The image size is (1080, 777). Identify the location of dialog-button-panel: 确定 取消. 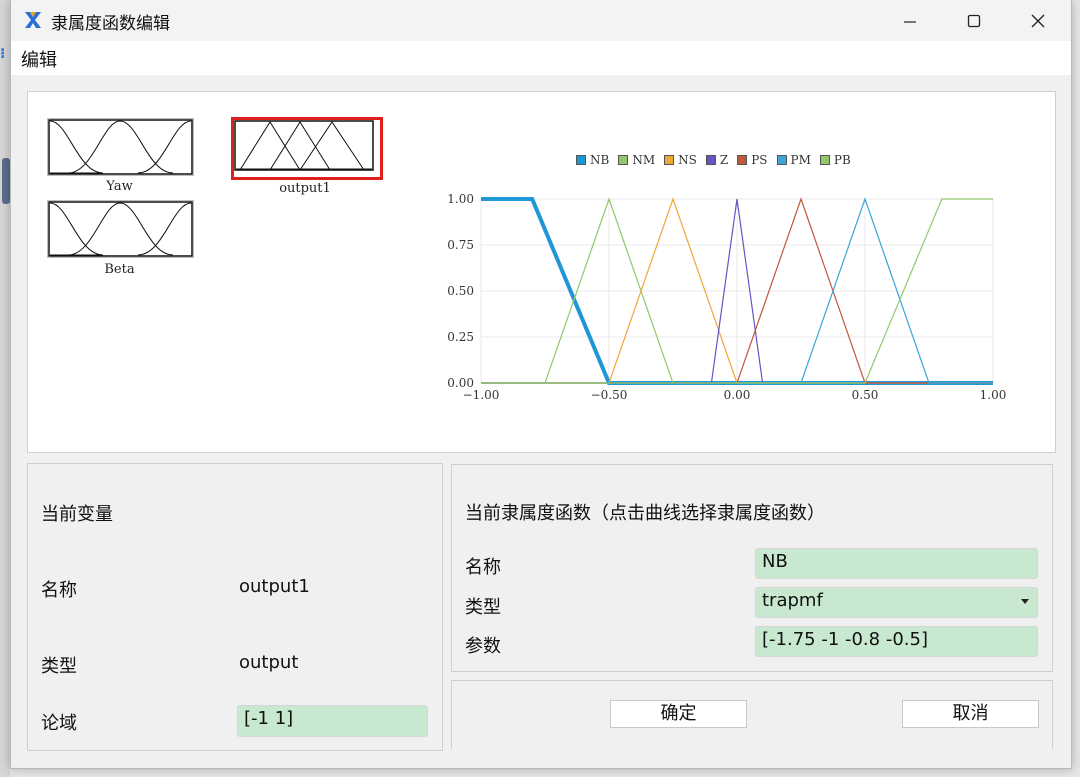
(752, 714).